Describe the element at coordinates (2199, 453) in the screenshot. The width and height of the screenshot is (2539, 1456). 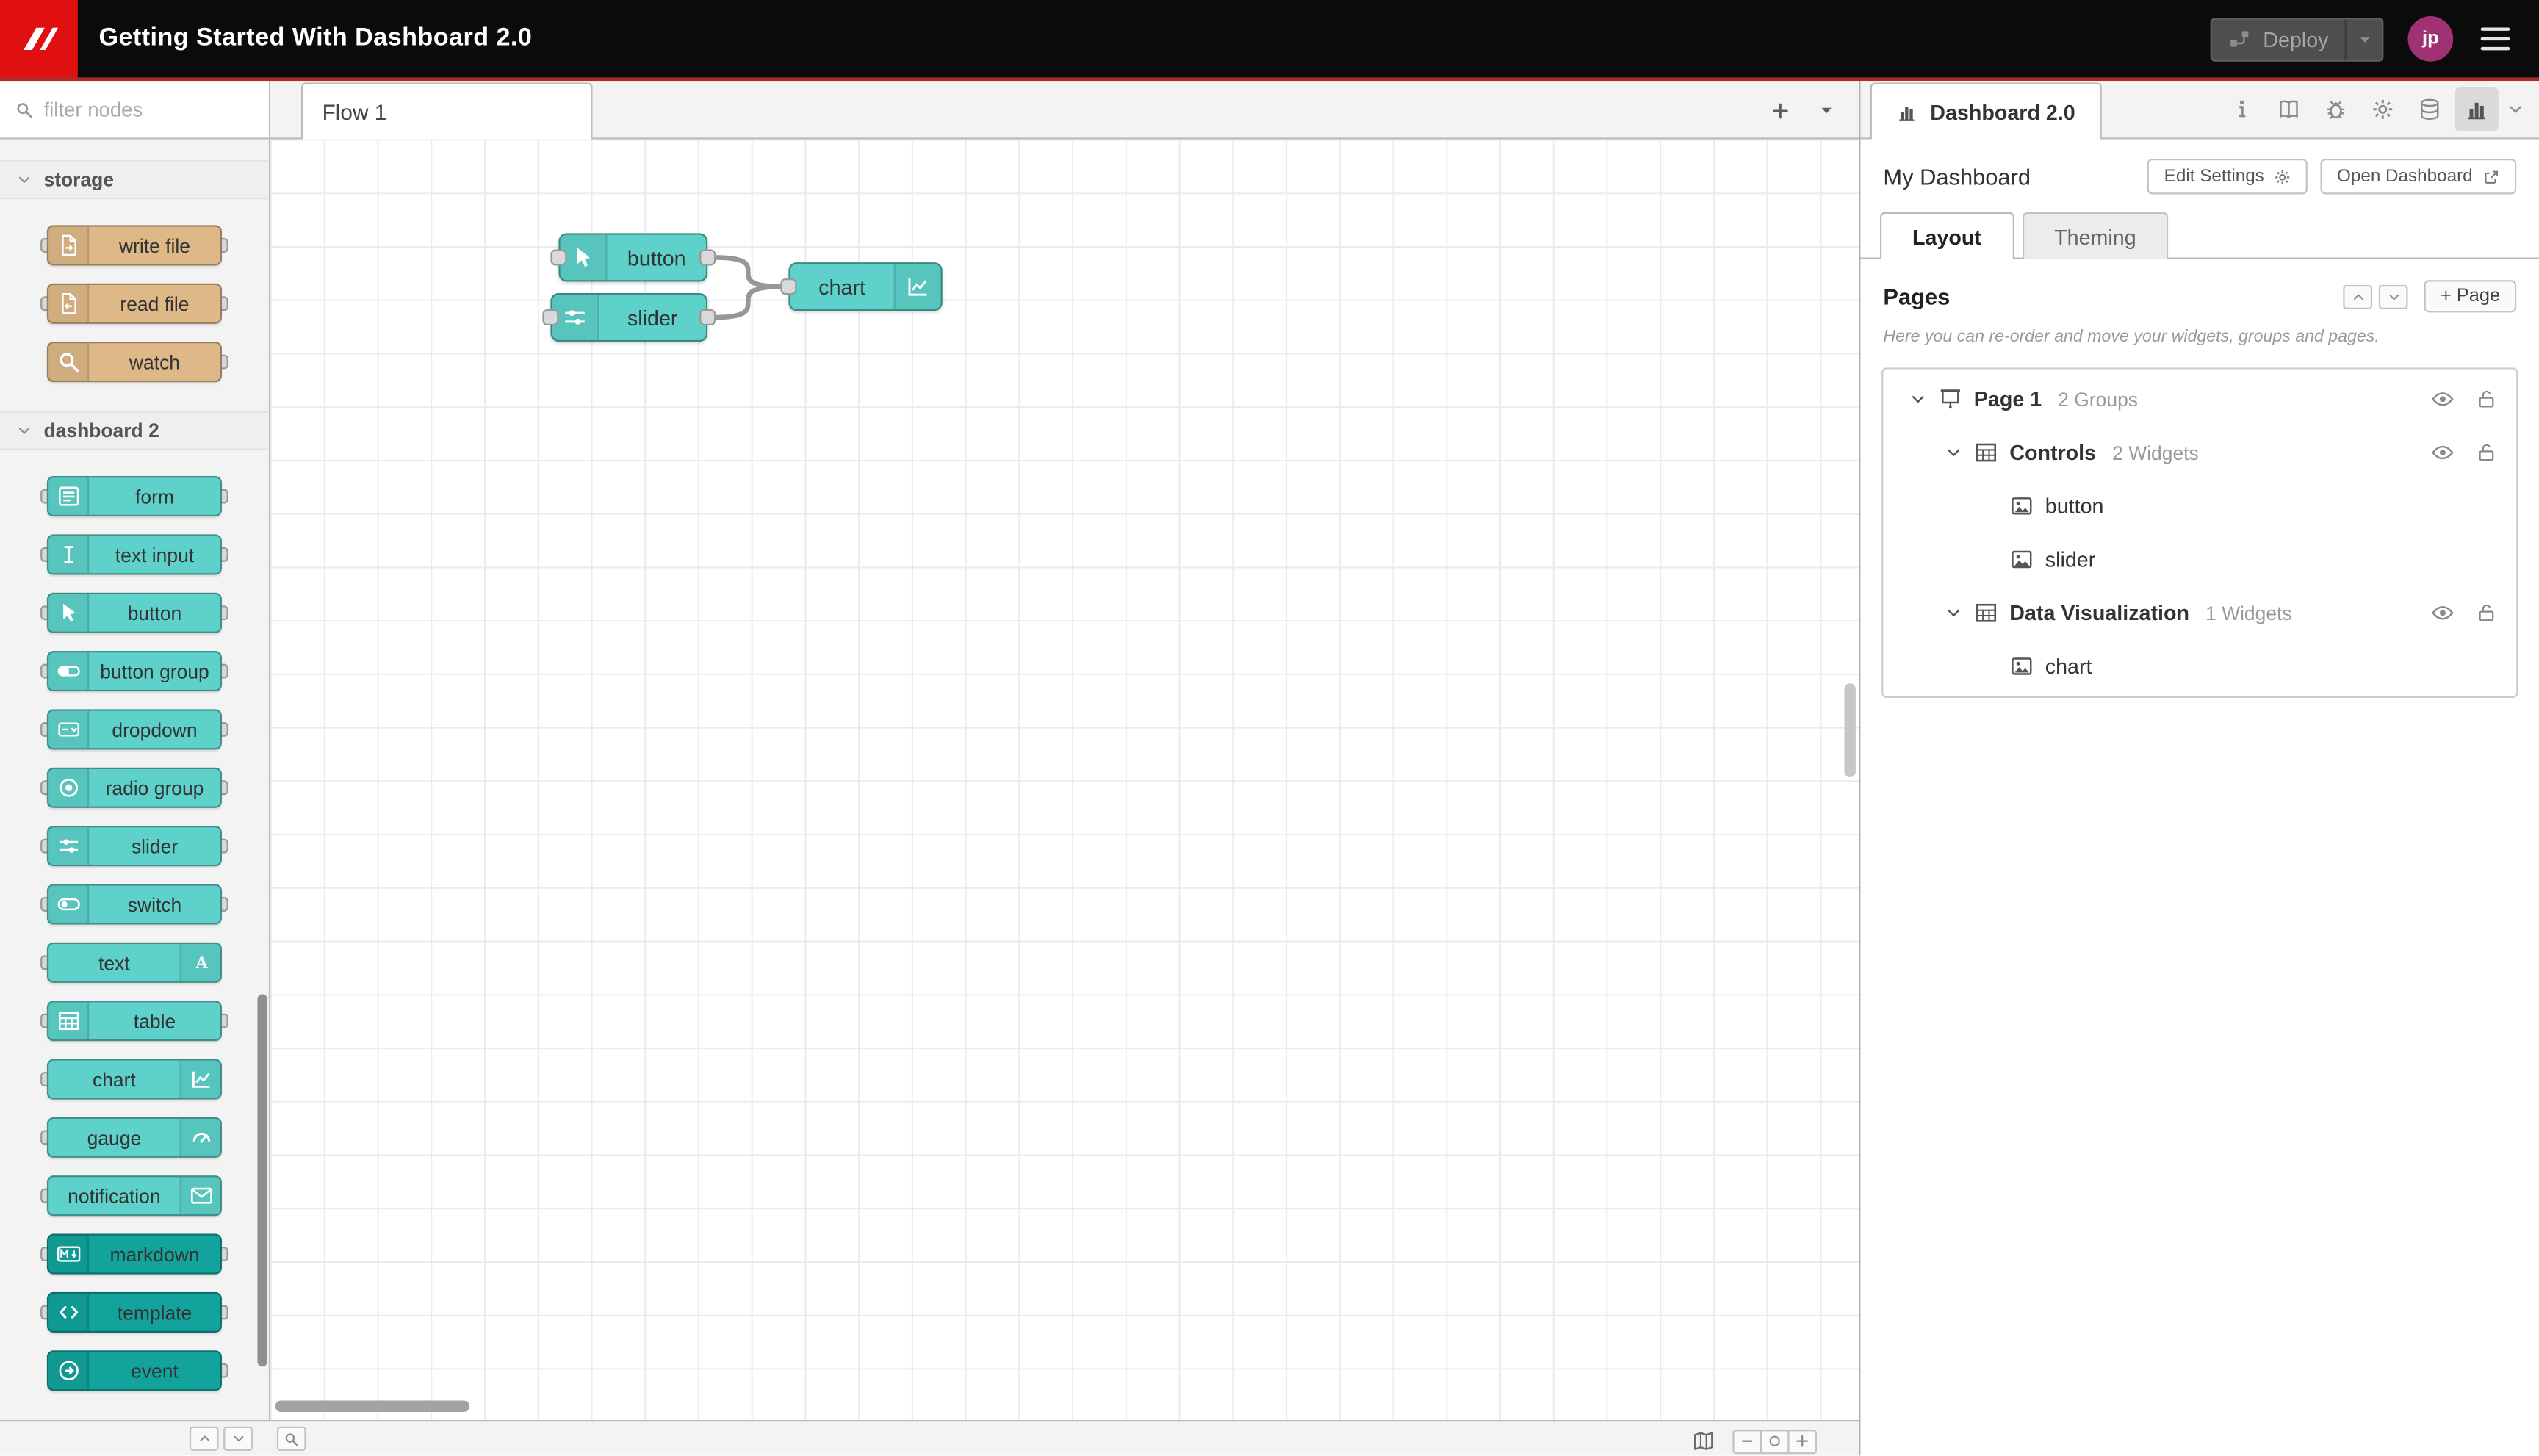
I see `tree-row-controls: Controls 2 Widgets` at that location.